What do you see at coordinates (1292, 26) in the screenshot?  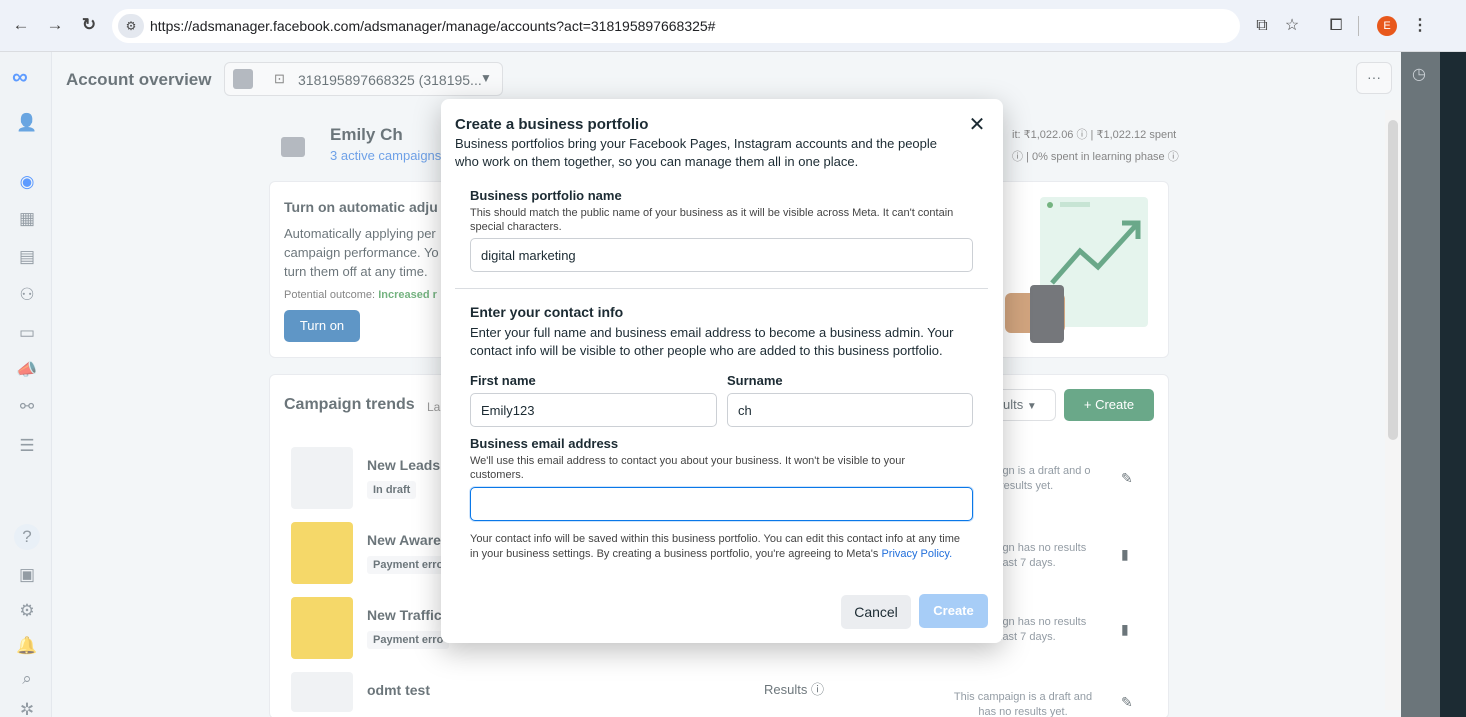 I see `bookmark-star-icon: ☆` at bounding box center [1292, 26].